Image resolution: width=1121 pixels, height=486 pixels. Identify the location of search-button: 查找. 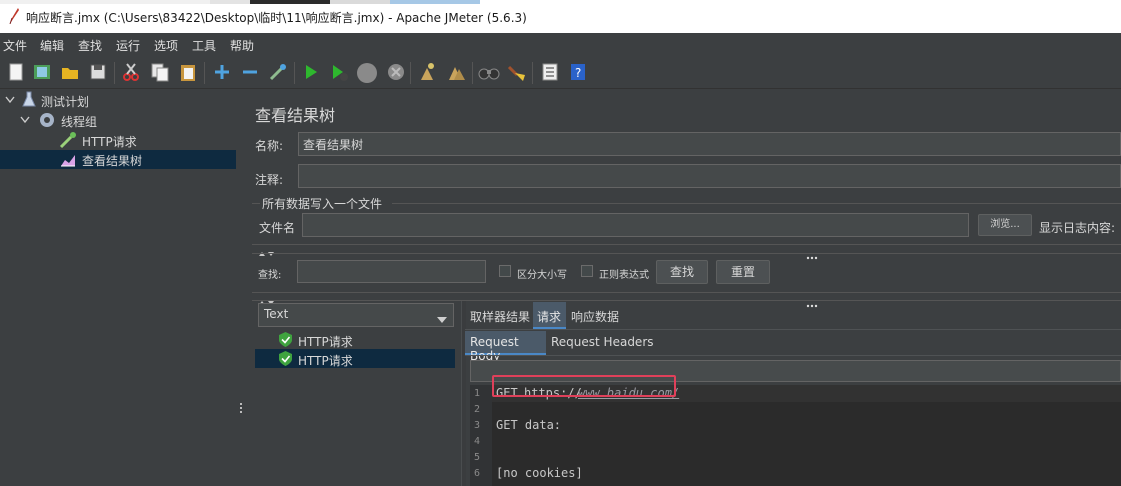
(682, 272).